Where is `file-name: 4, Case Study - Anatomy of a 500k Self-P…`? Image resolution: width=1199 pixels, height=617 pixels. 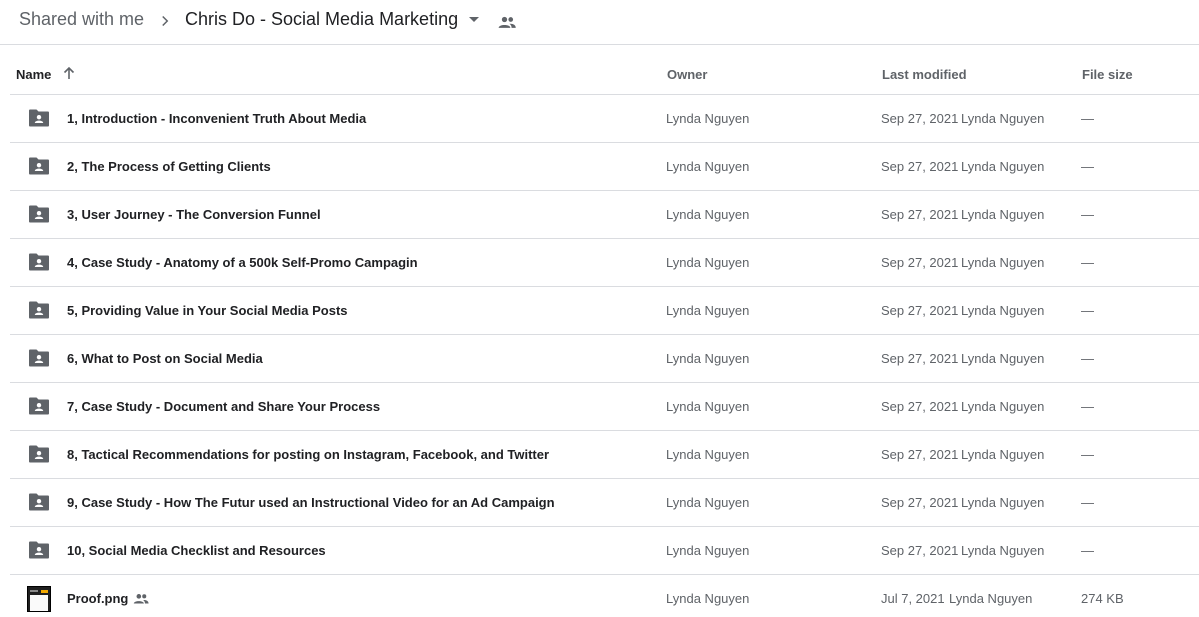 file-name: 4, Case Study - Anatomy of a 500k Self-P… is located at coordinates (242, 262).